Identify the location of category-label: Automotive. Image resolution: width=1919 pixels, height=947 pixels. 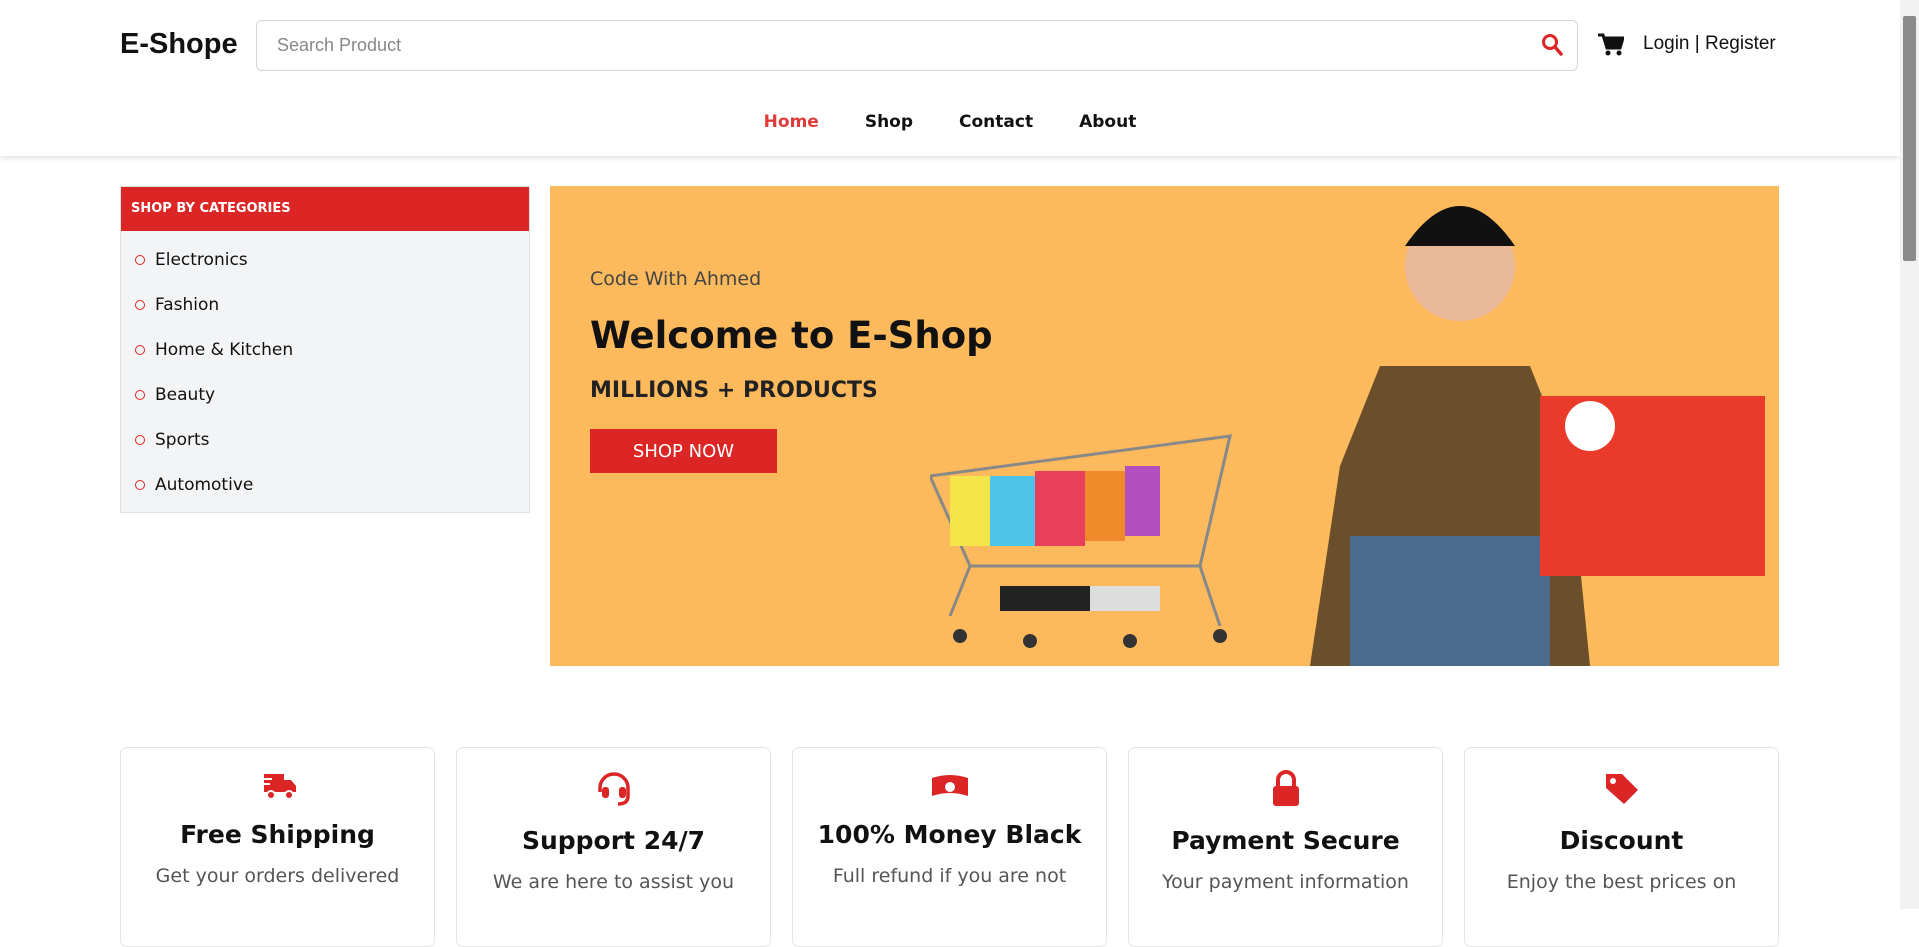
(204, 484).